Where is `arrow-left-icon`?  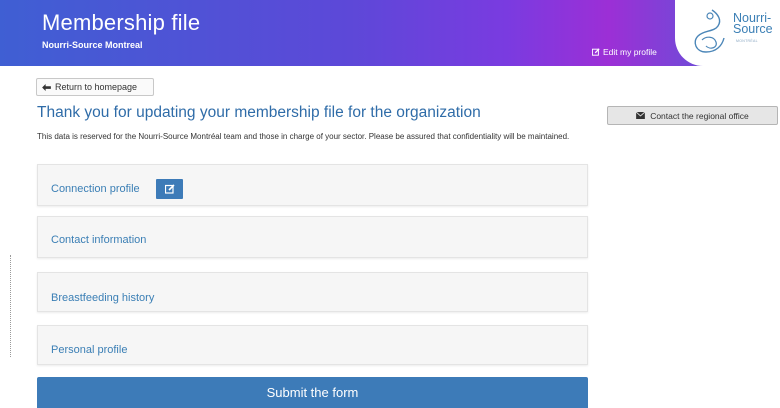 arrow-left-icon is located at coordinates (46, 87).